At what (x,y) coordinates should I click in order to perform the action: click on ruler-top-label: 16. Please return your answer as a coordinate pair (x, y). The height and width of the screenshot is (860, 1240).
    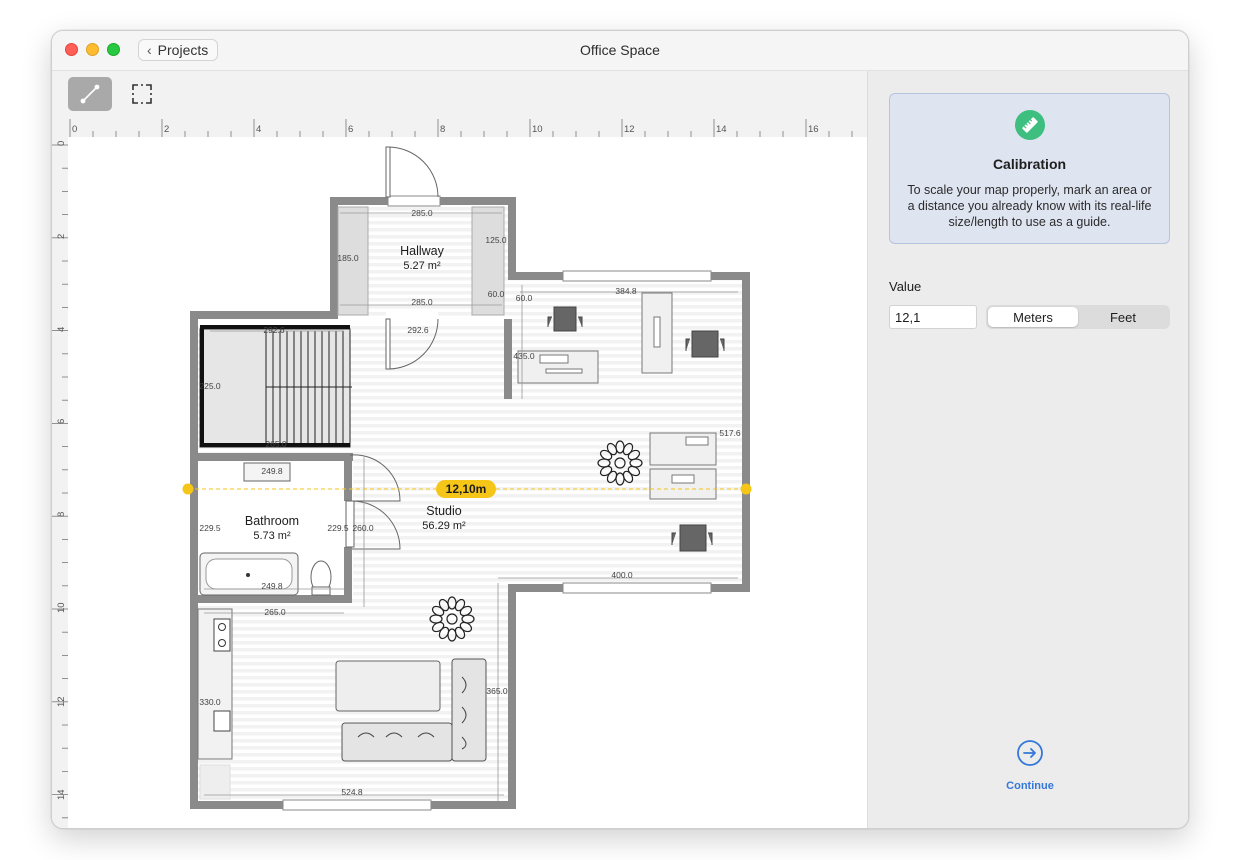
    Looking at the image, I should click on (813, 129).